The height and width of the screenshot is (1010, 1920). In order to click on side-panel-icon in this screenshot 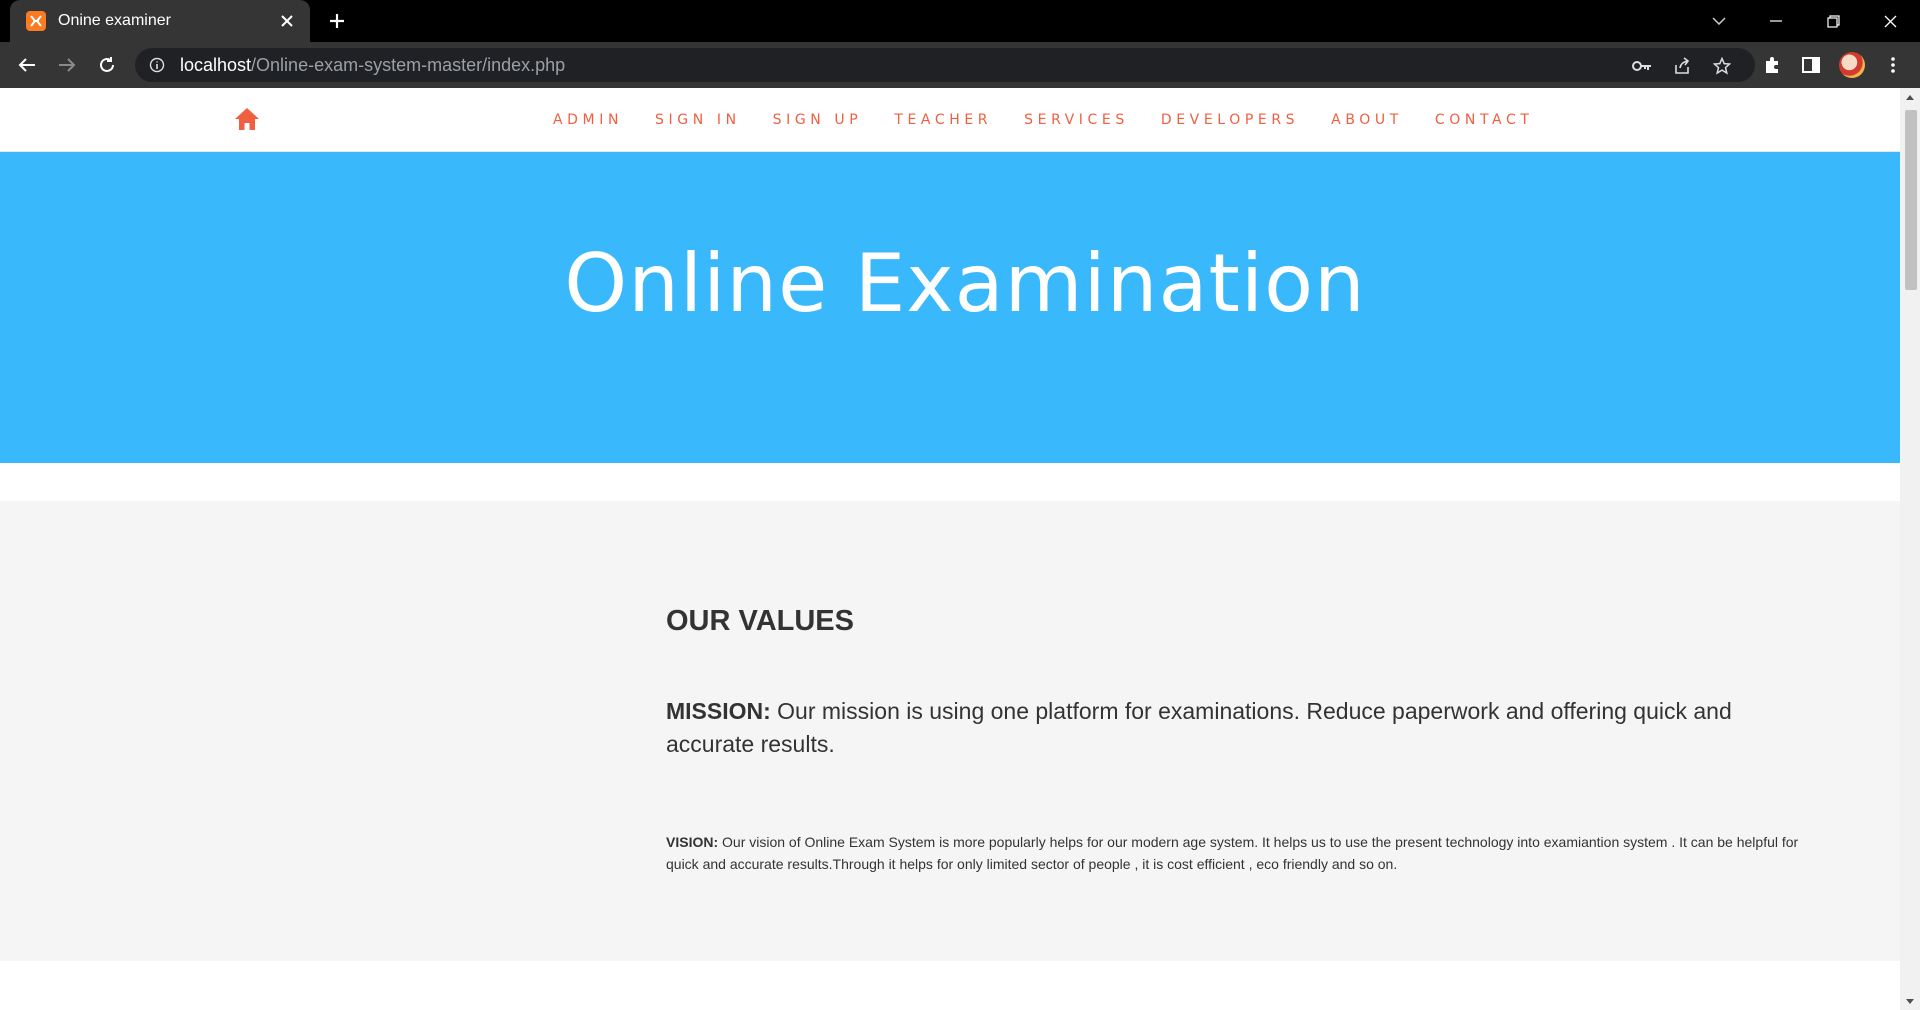, I will do `click(1811, 65)`.